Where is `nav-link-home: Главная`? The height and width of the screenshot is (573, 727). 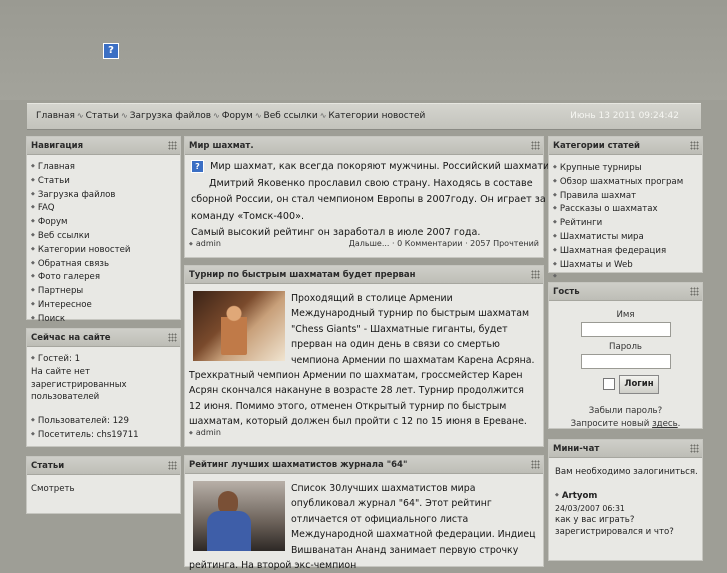
nav-link-home: Главная is located at coordinates (55, 116).